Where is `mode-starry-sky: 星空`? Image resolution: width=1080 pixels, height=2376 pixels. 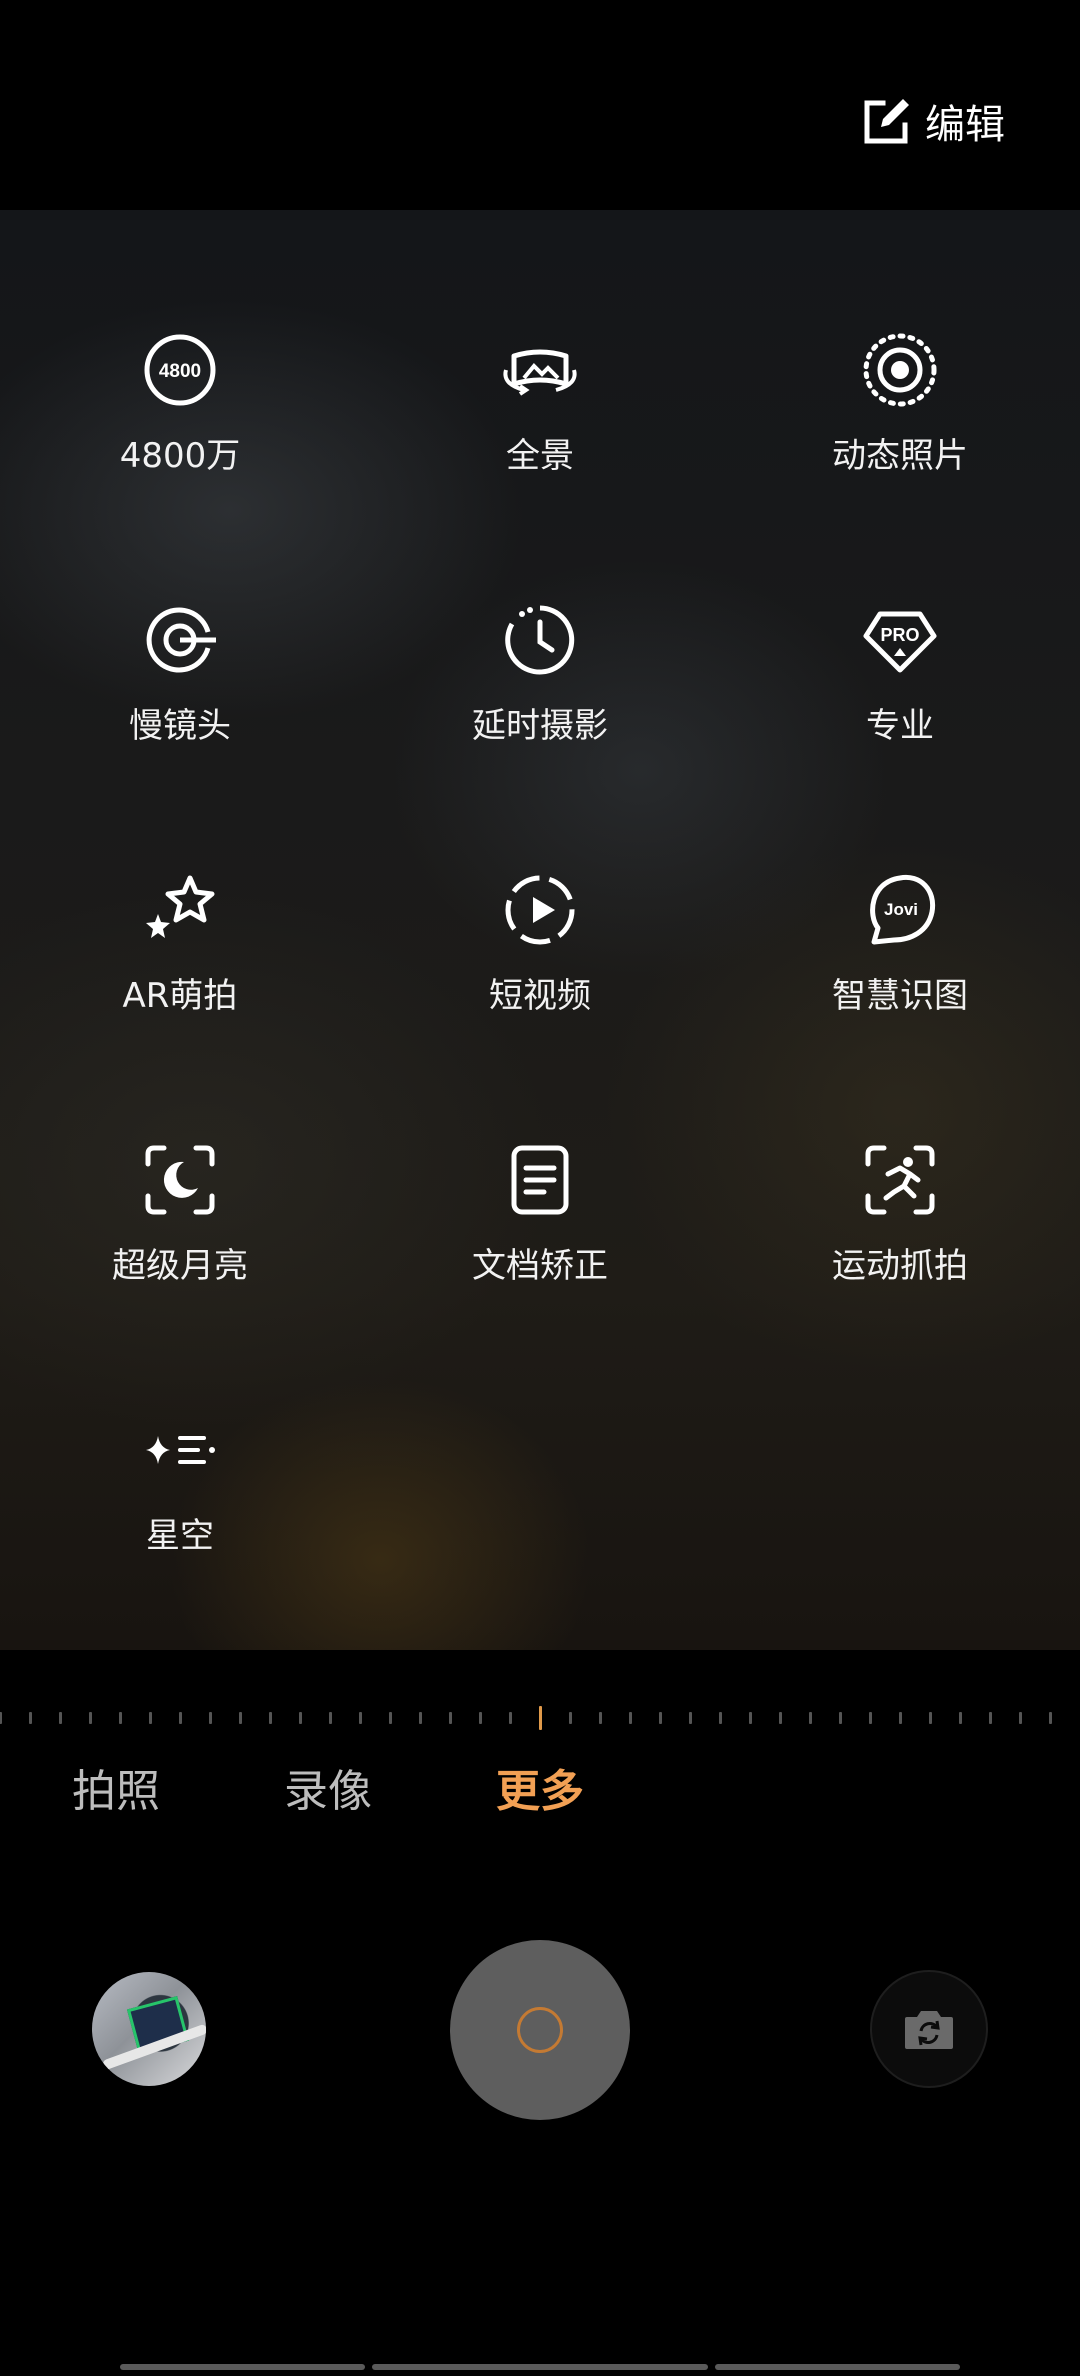 mode-starry-sky: 星空 is located at coordinates (180, 1510).